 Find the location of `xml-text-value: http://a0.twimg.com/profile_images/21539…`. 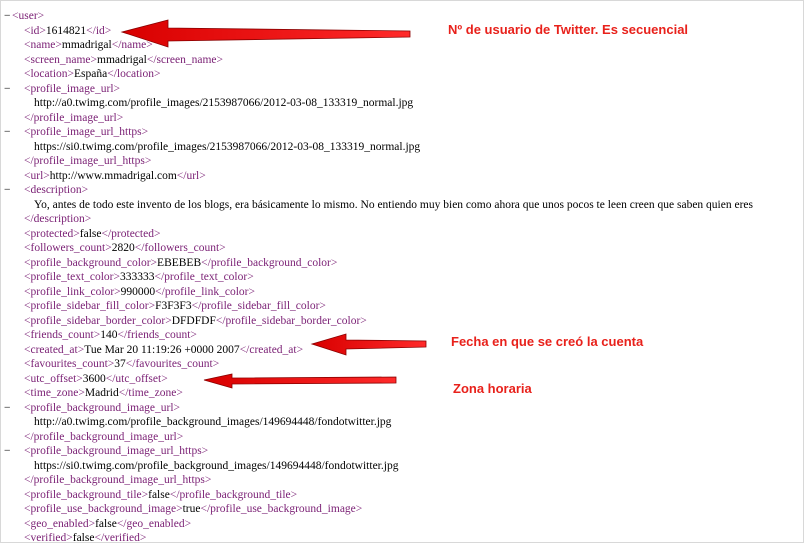

xml-text-value: http://a0.twimg.com/profile_images/21539… is located at coordinates (224, 103).